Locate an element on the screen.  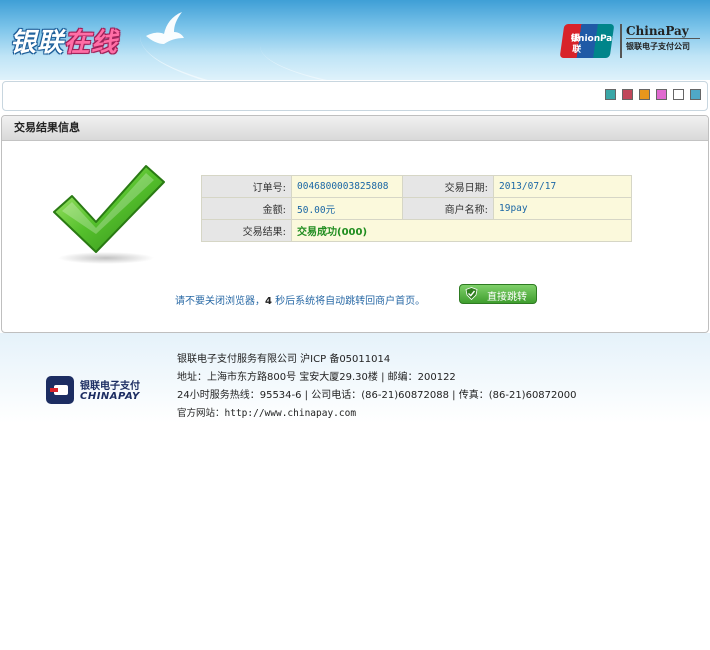
row-value: 0046800003825808 is located at coordinates (347, 186).